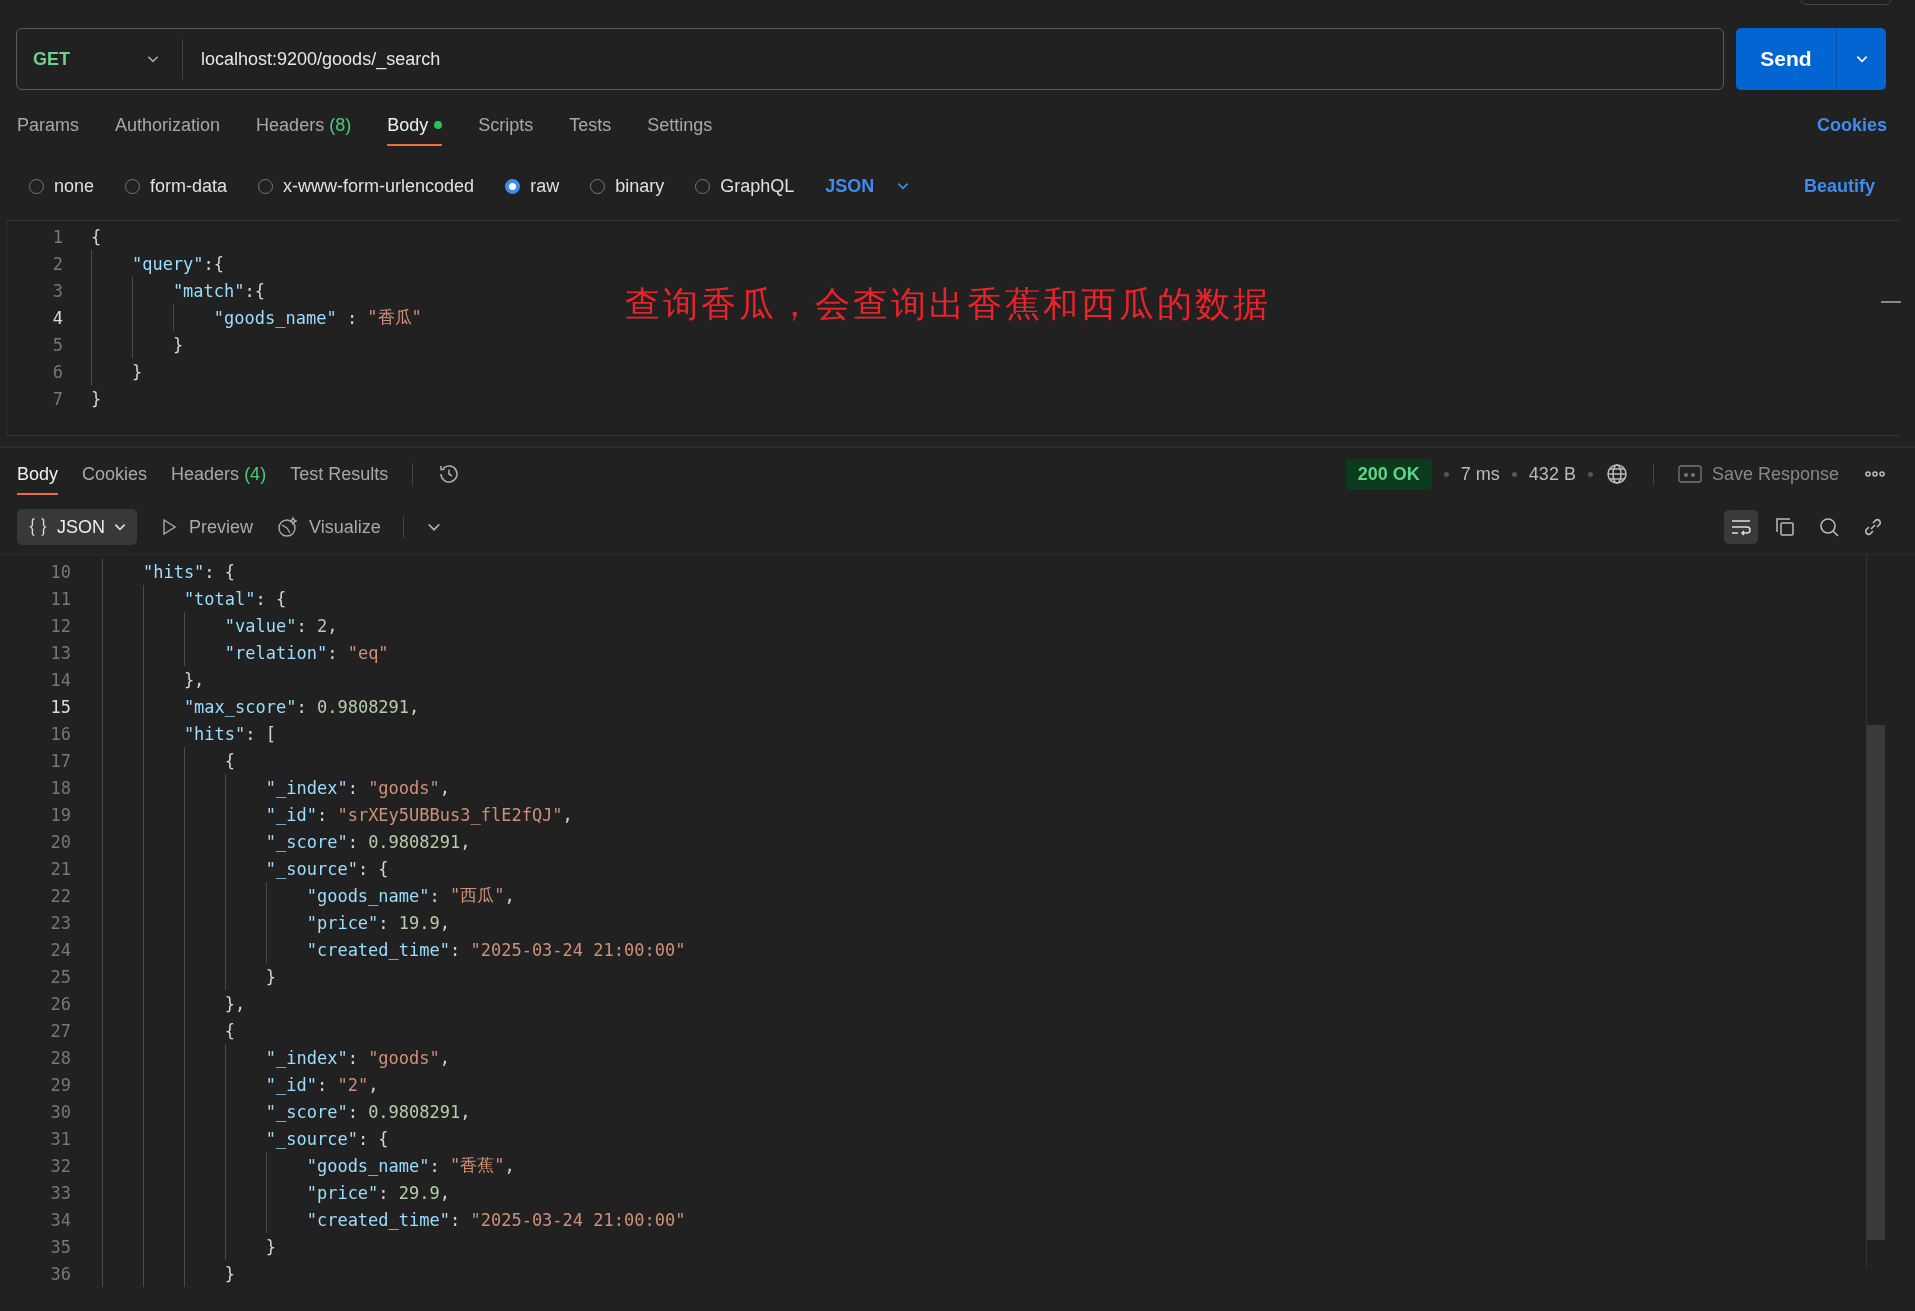 This screenshot has width=1915, height=1311. I want to click on body-type-radio: binary, so click(627, 186).